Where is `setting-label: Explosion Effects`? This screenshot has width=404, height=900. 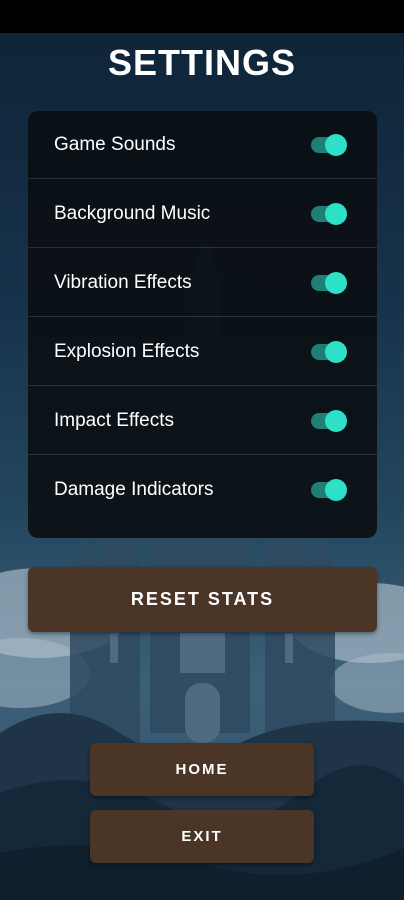
setting-label: Explosion Effects is located at coordinates (127, 351).